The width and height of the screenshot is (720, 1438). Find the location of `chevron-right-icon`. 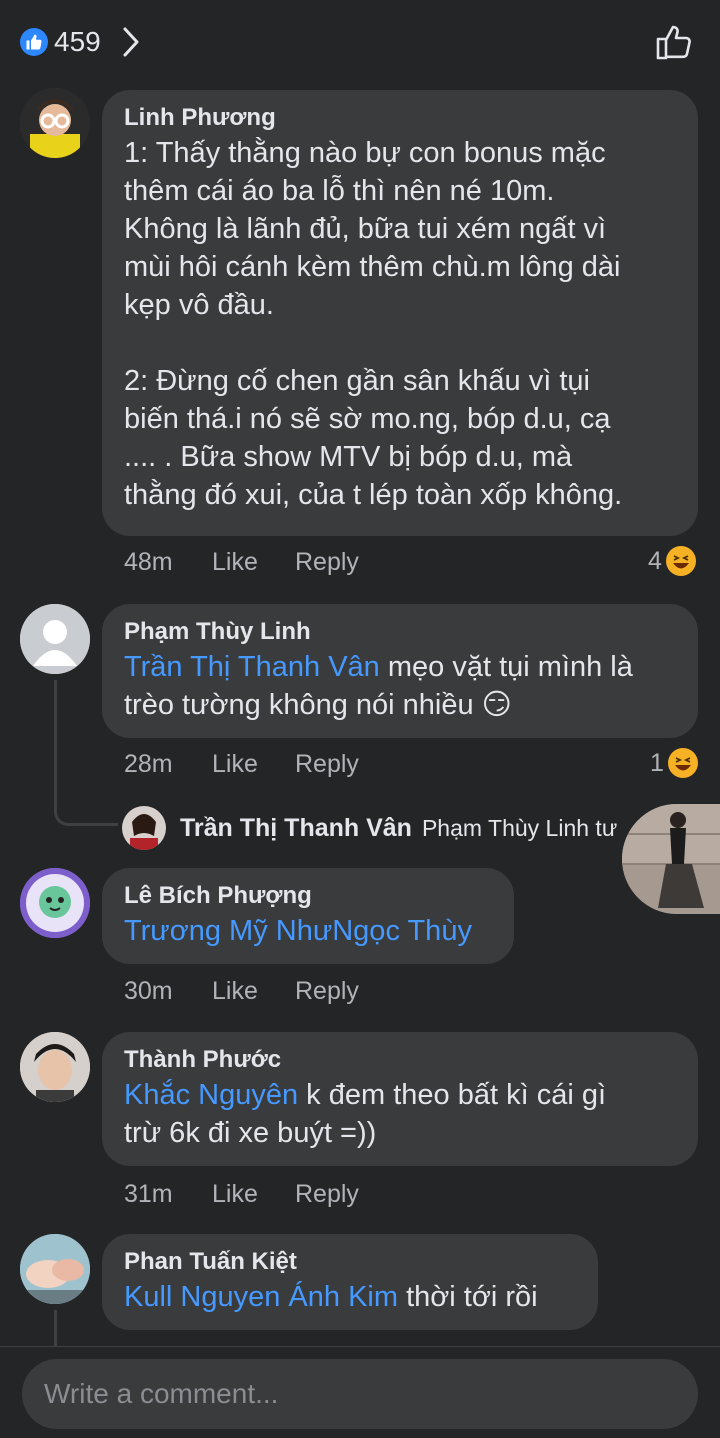

chevron-right-icon is located at coordinates (131, 42).